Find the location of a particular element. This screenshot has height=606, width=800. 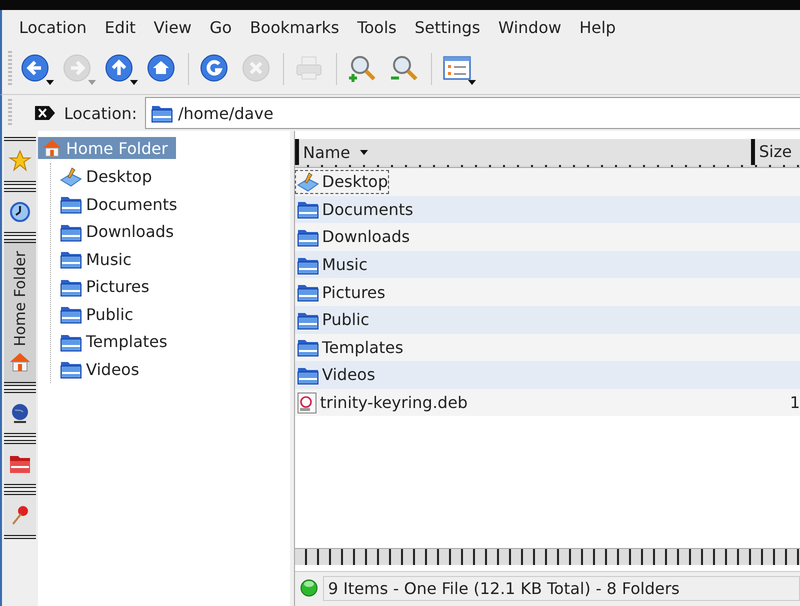

tree-item: Music is located at coordinates (109, 259).